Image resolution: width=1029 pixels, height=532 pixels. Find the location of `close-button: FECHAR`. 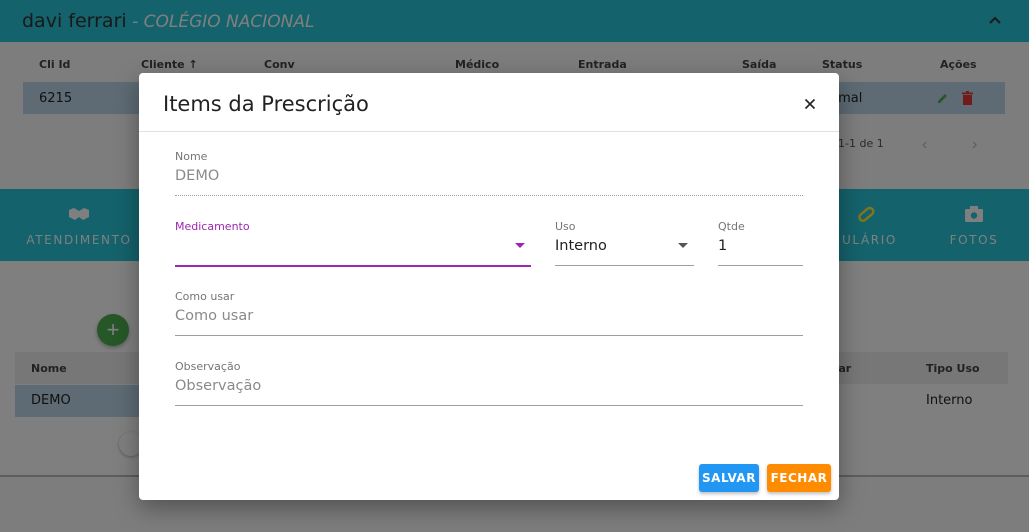

close-button: FECHAR is located at coordinates (799, 478).